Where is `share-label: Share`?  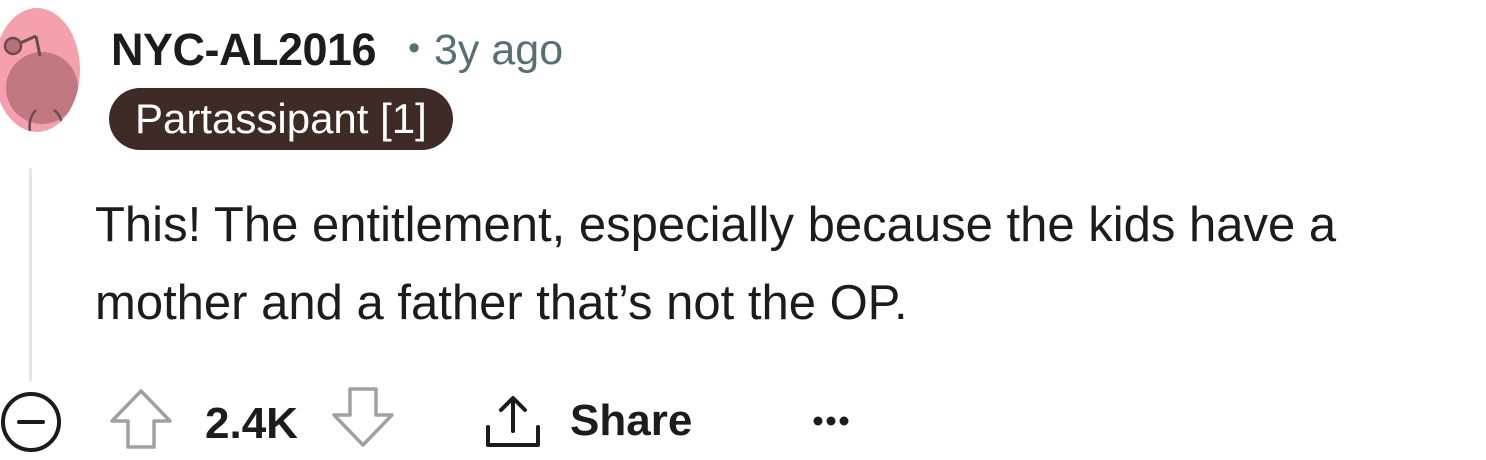
share-label: Share is located at coordinates (631, 420).